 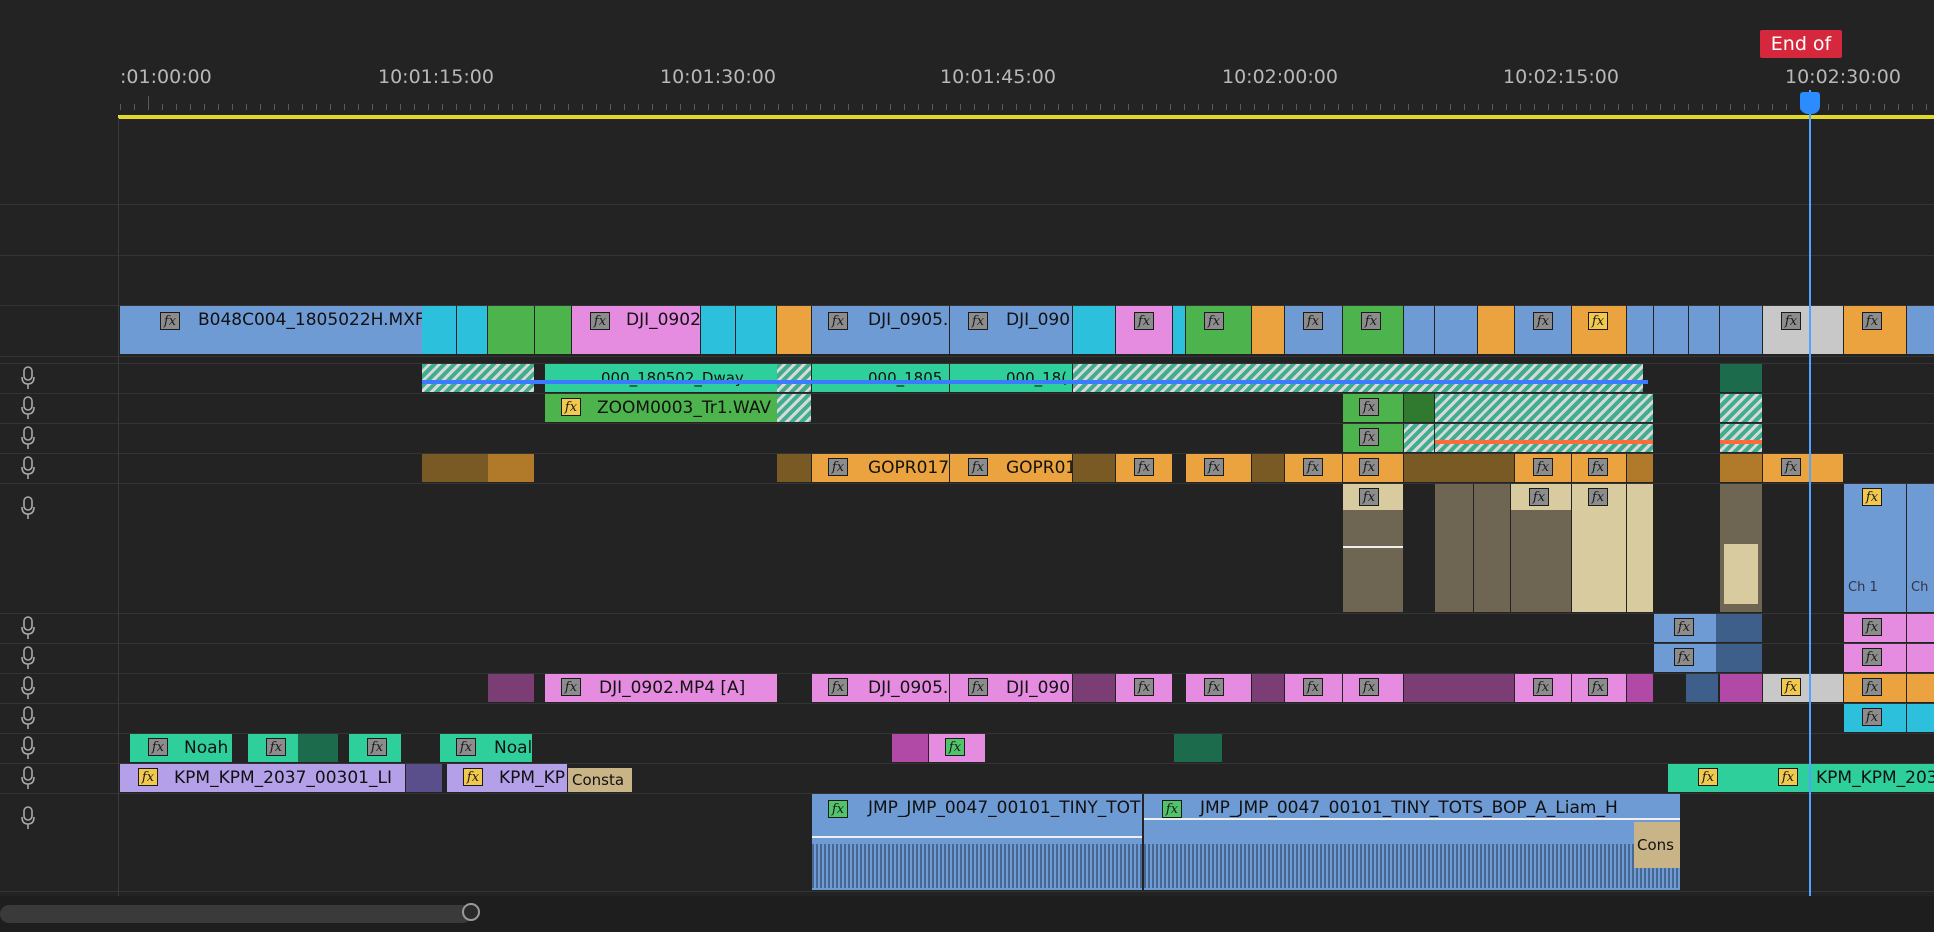 What do you see at coordinates (1810, 493) in the screenshot?
I see `playhead-line` at bounding box center [1810, 493].